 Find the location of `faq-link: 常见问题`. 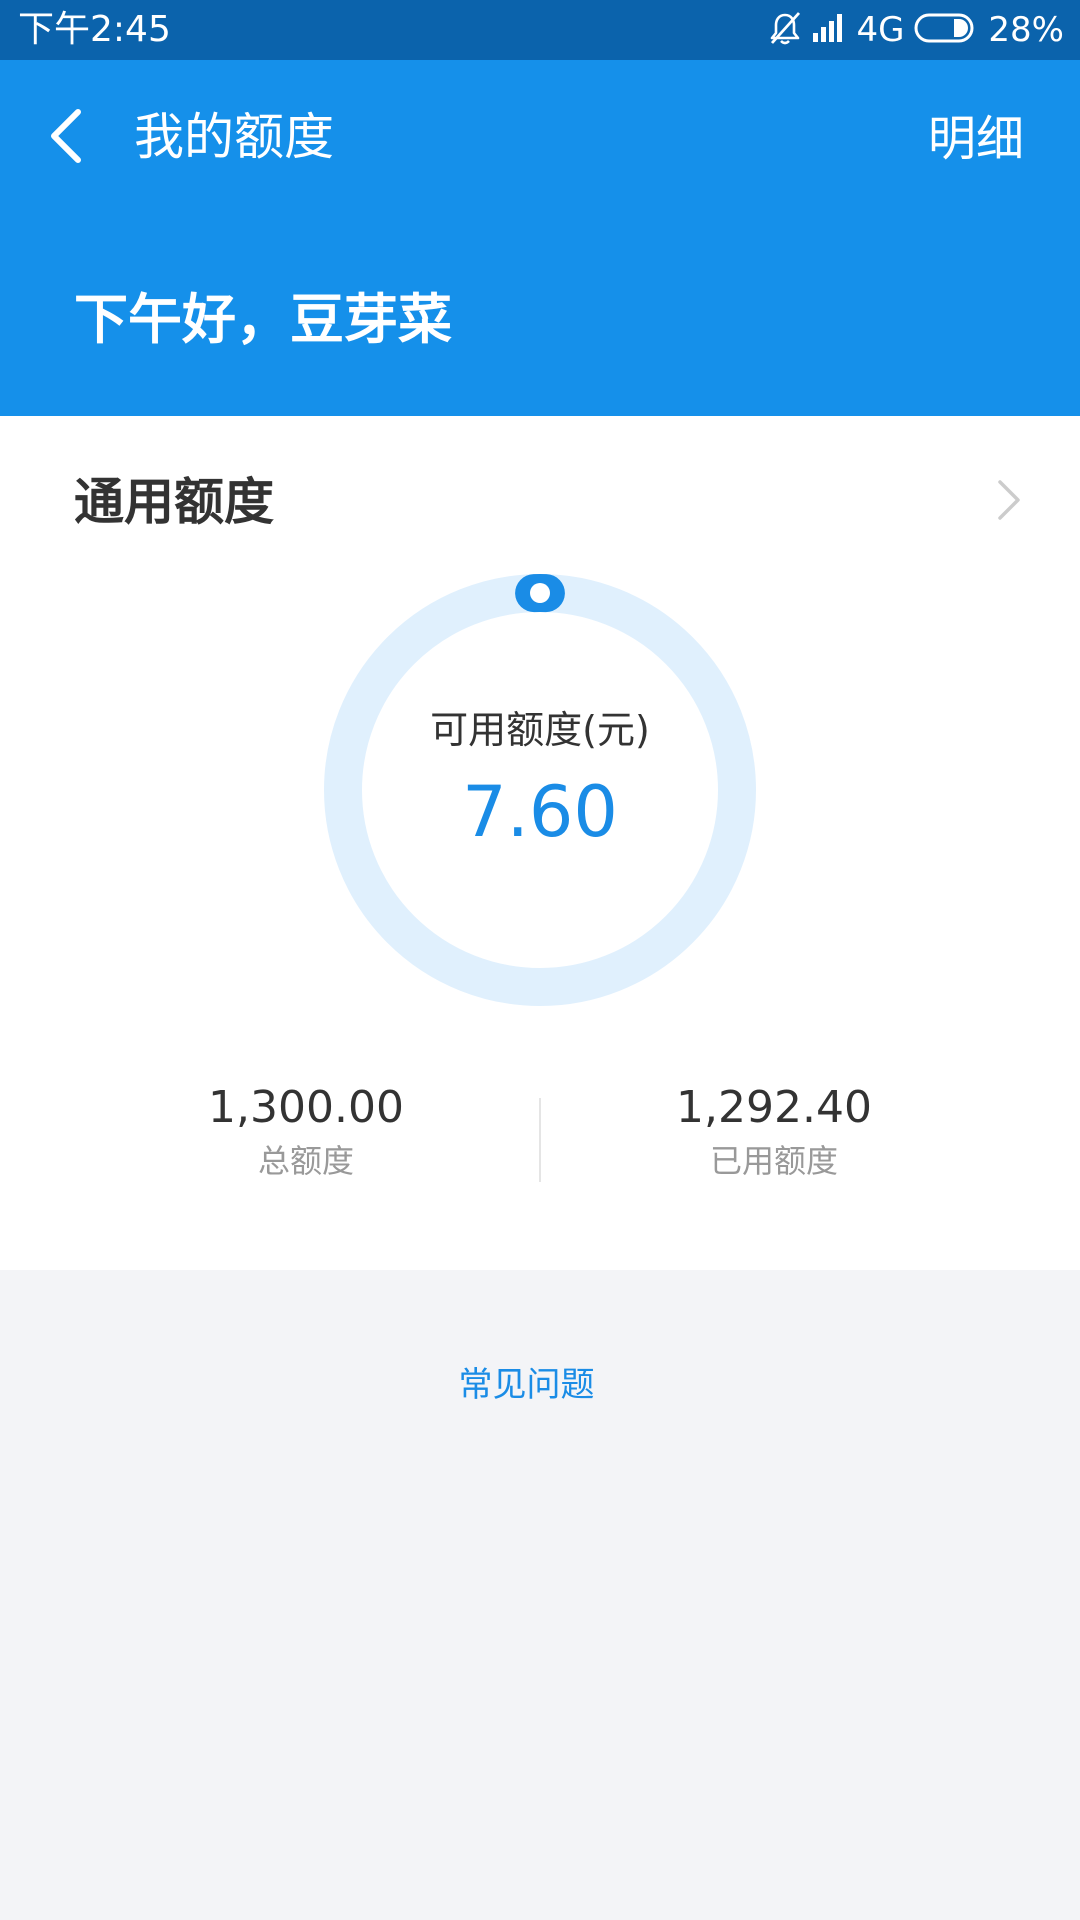

faq-link: 常见问题 is located at coordinates (526, 1385).